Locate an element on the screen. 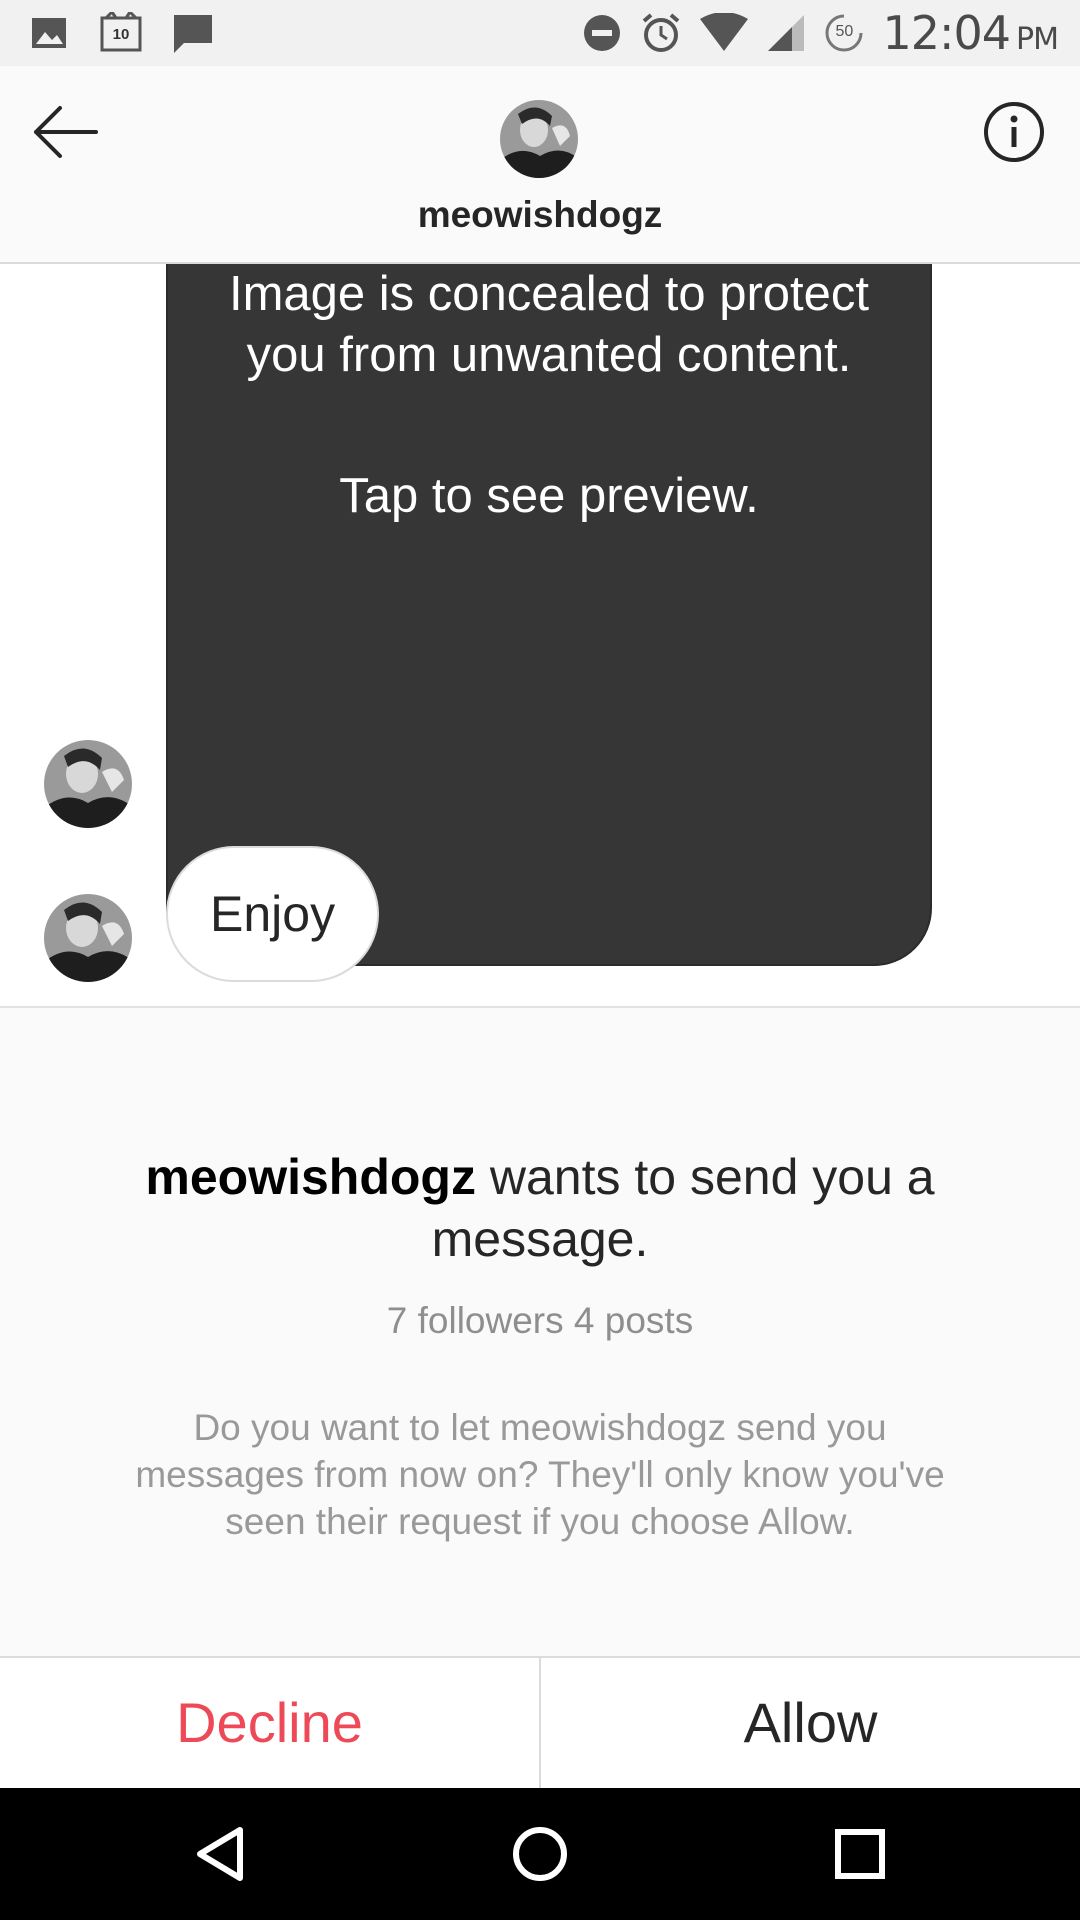 Image resolution: width=1080 pixels, height=1920 pixels. notification-count: 10 is located at coordinates (121, 34).